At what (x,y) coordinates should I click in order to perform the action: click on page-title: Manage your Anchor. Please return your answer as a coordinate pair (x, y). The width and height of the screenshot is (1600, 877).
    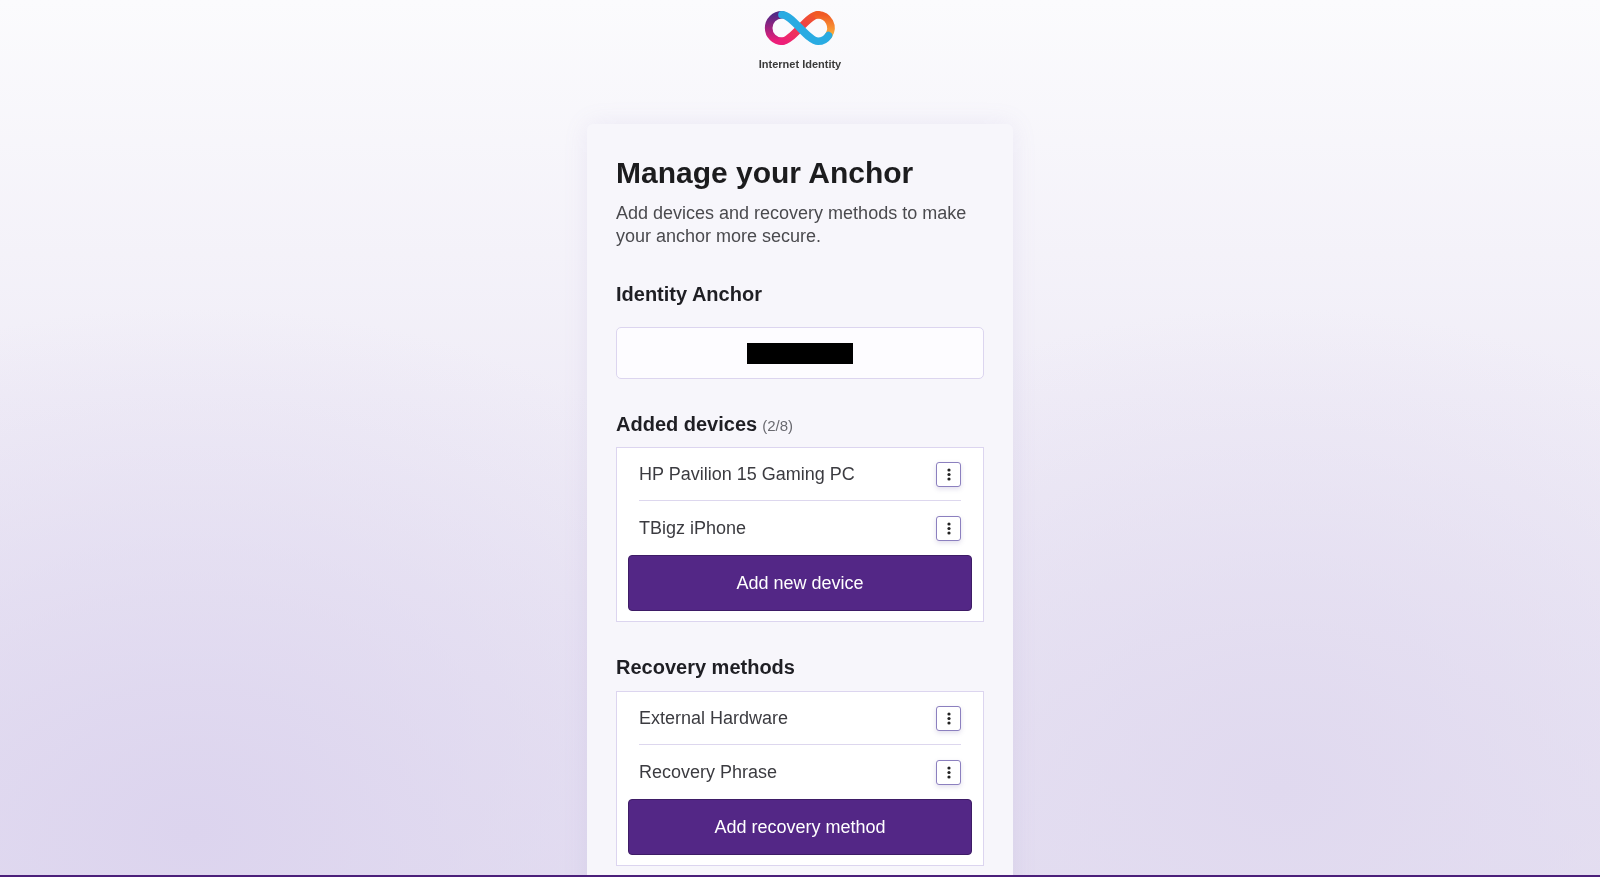
    Looking at the image, I should click on (765, 173).